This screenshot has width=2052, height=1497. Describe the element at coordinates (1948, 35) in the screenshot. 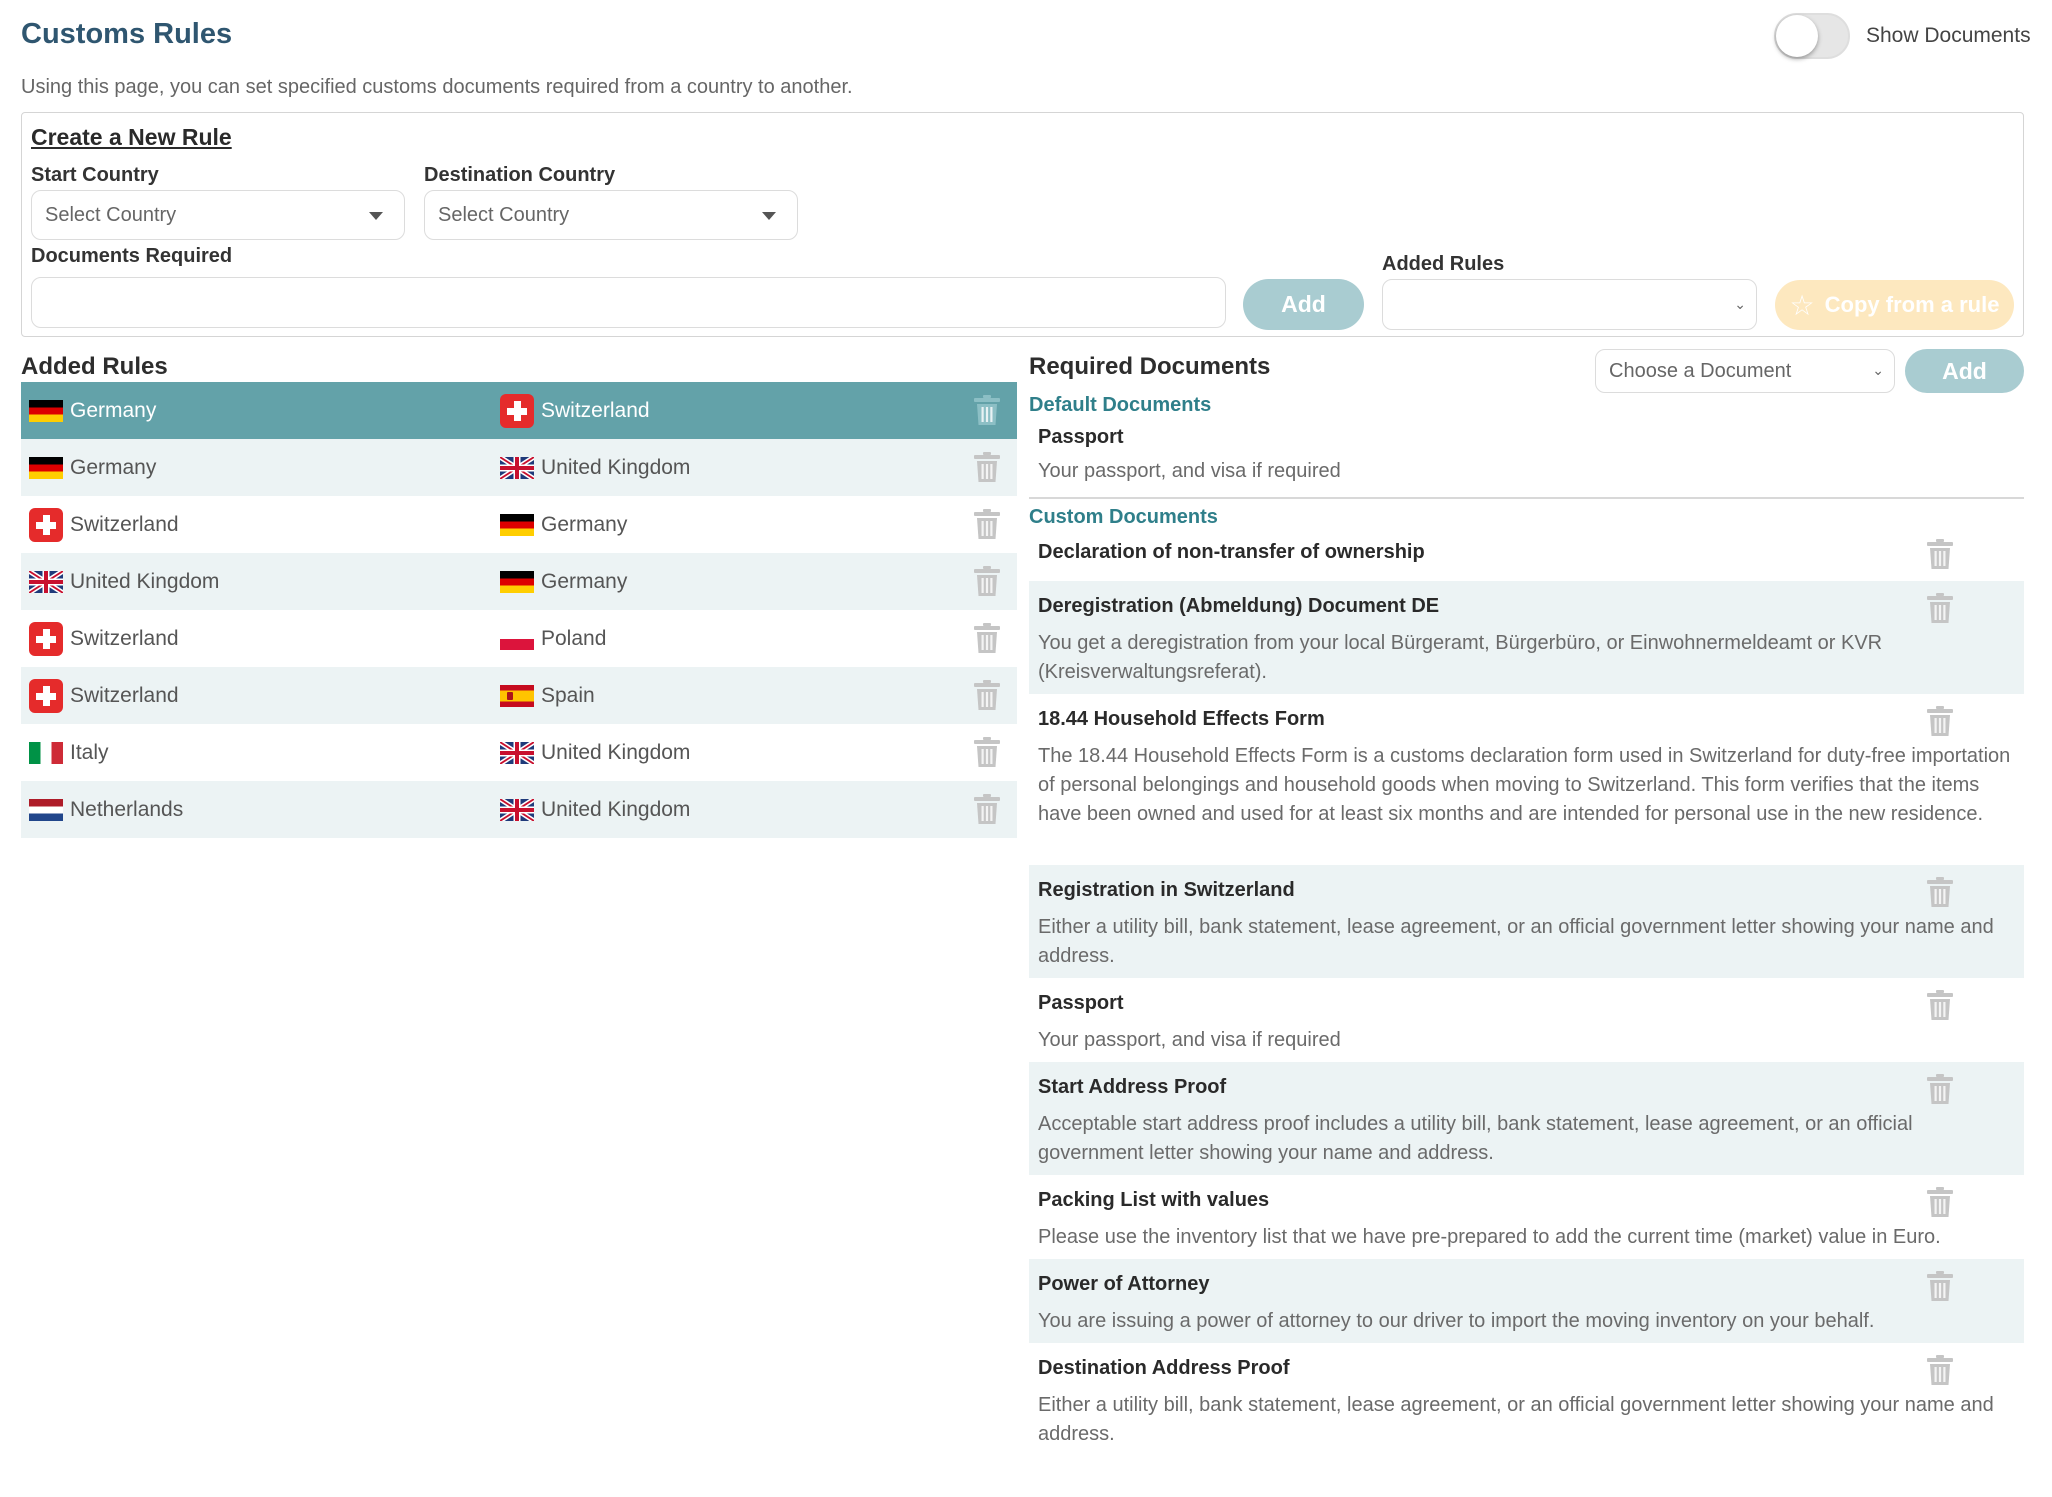

I see `toggle-label: Show Documents` at that location.